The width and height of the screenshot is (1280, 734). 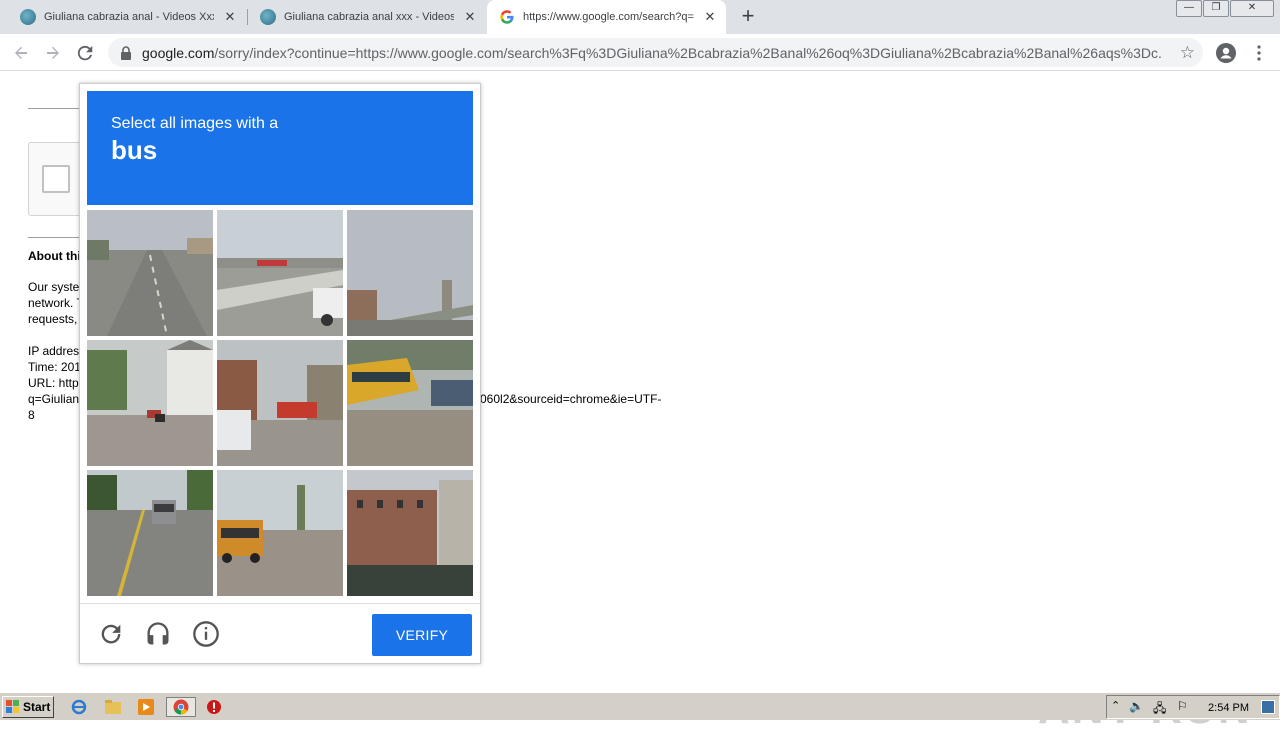 What do you see at coordinates (54, 399) in the screenshot?
I see `info-line: q=Giuliana` at bounding box center [54, 399].